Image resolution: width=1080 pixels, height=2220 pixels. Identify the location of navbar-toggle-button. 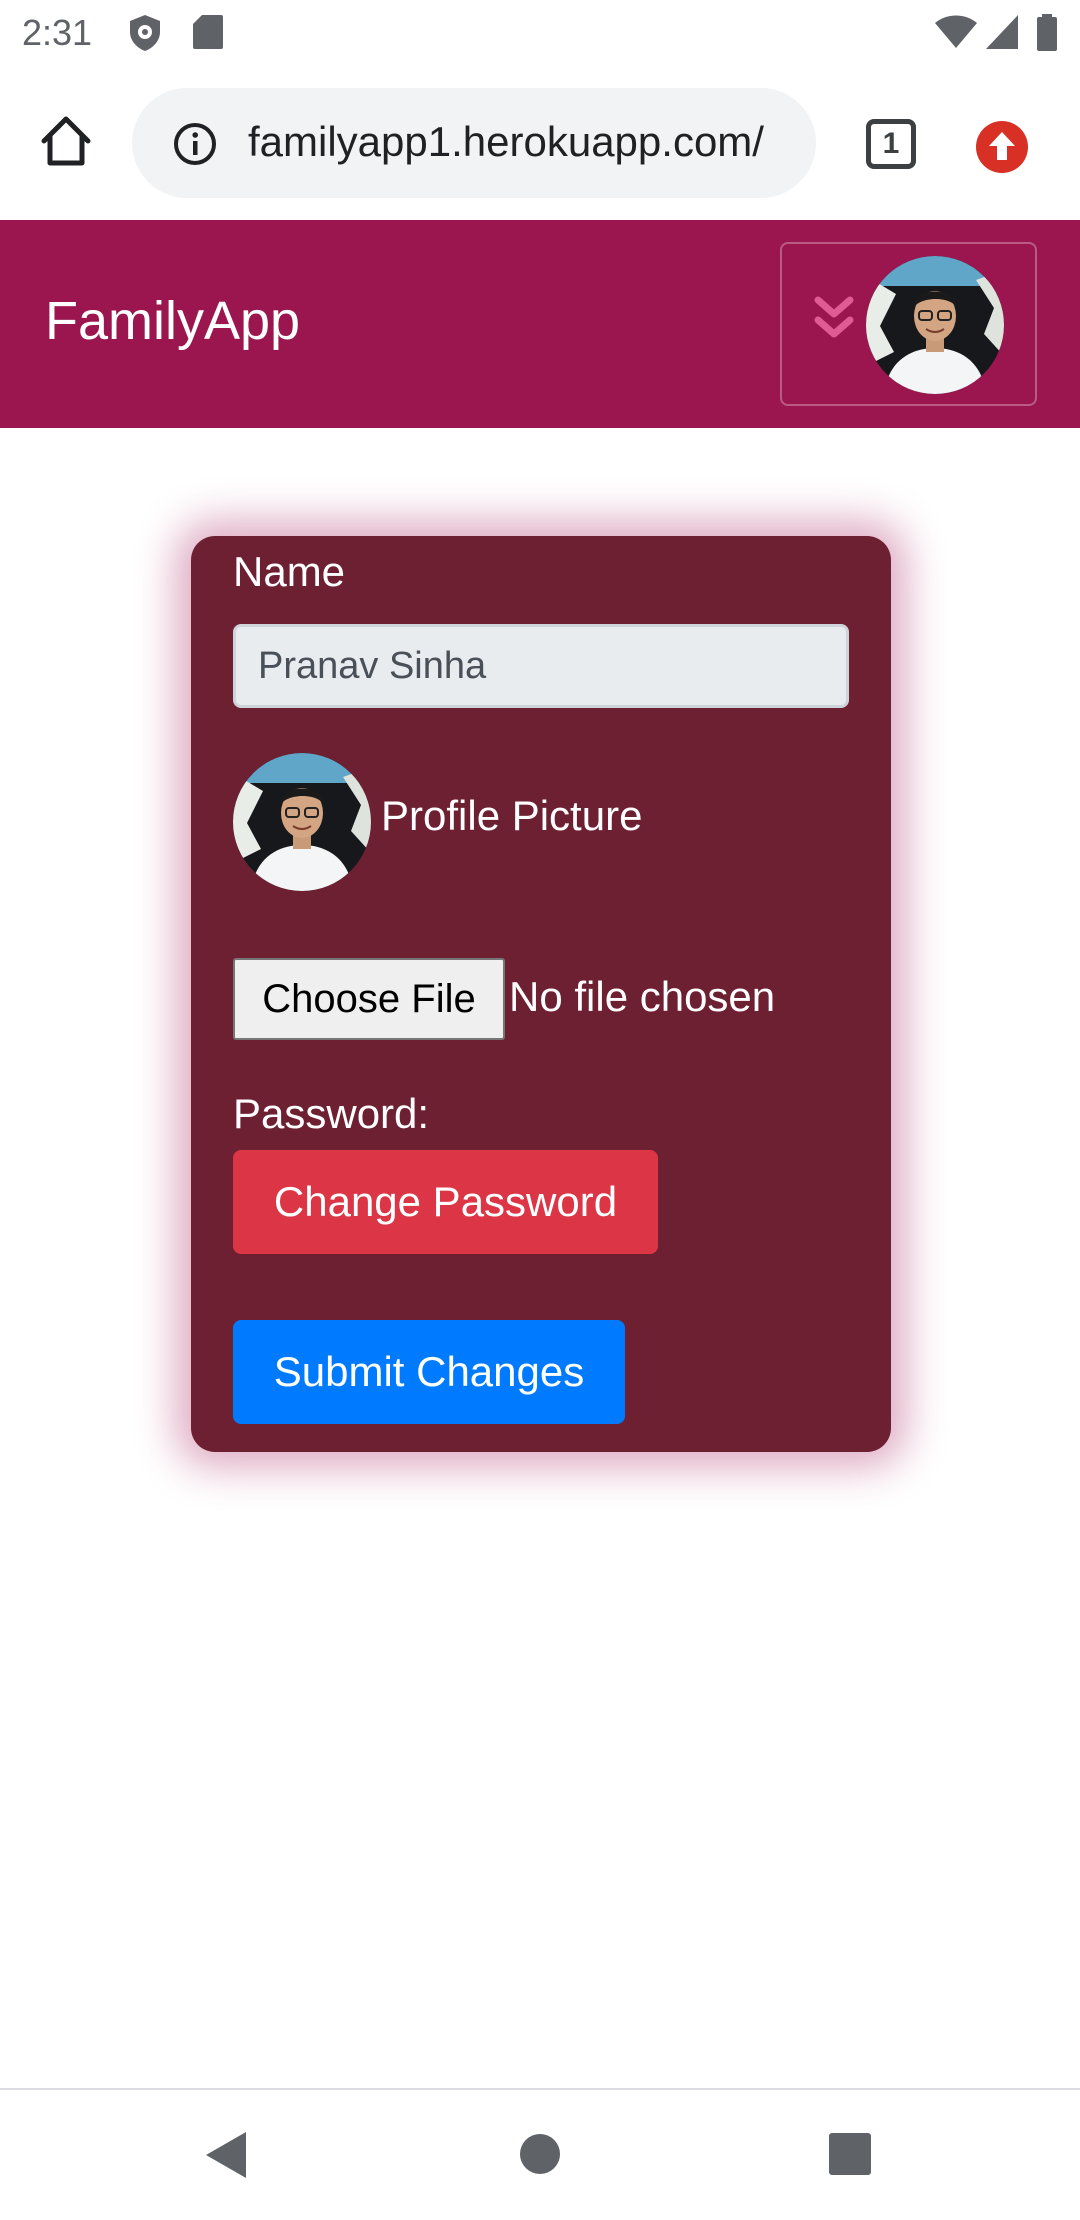
(908, 324).